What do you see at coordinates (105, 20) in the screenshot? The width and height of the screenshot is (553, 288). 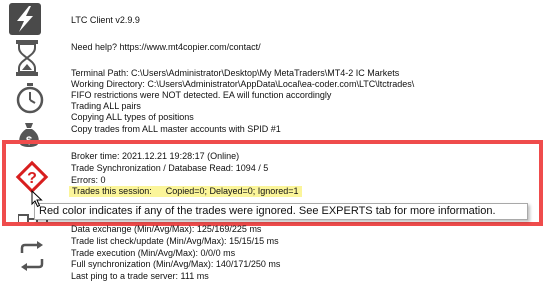 I see `app-title: LTC Client v2.9.9` at bounding box center [105, 20].